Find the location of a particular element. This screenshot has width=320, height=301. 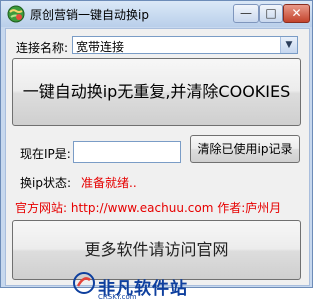

current-ip-field is located at coordinates (127, 152).